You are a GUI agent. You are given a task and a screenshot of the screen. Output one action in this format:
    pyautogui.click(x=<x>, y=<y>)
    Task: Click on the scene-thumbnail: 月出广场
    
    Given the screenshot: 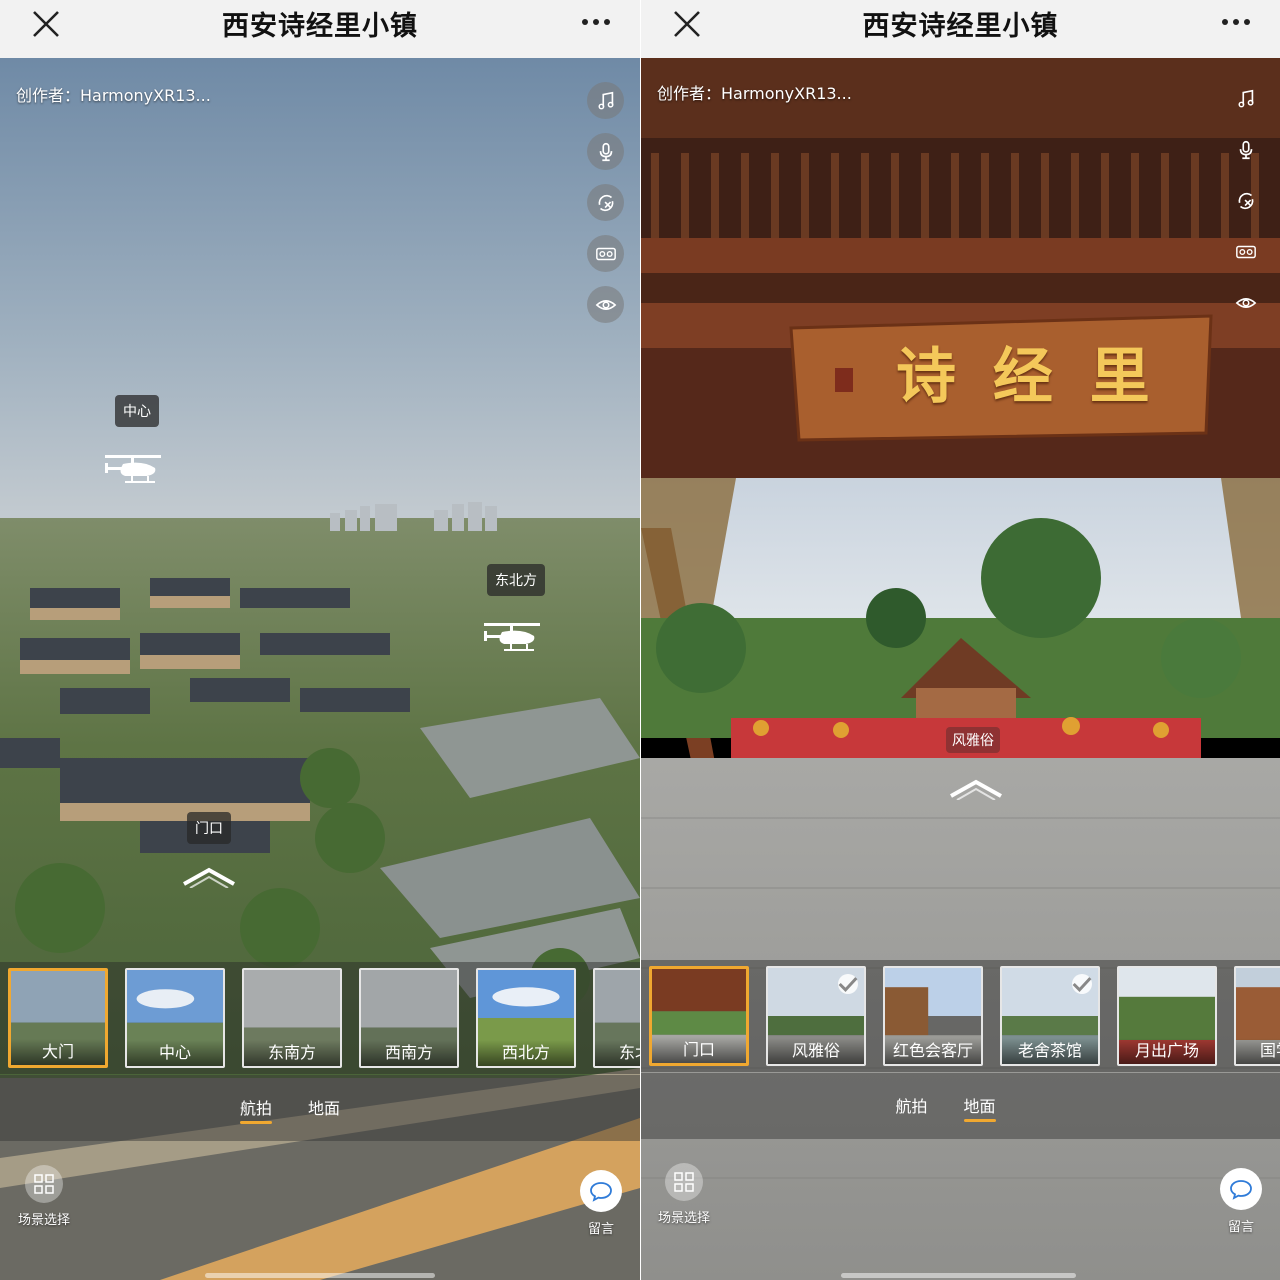 What is the action you would take?
    pyautogui.click(x=1167, y=1016)
    